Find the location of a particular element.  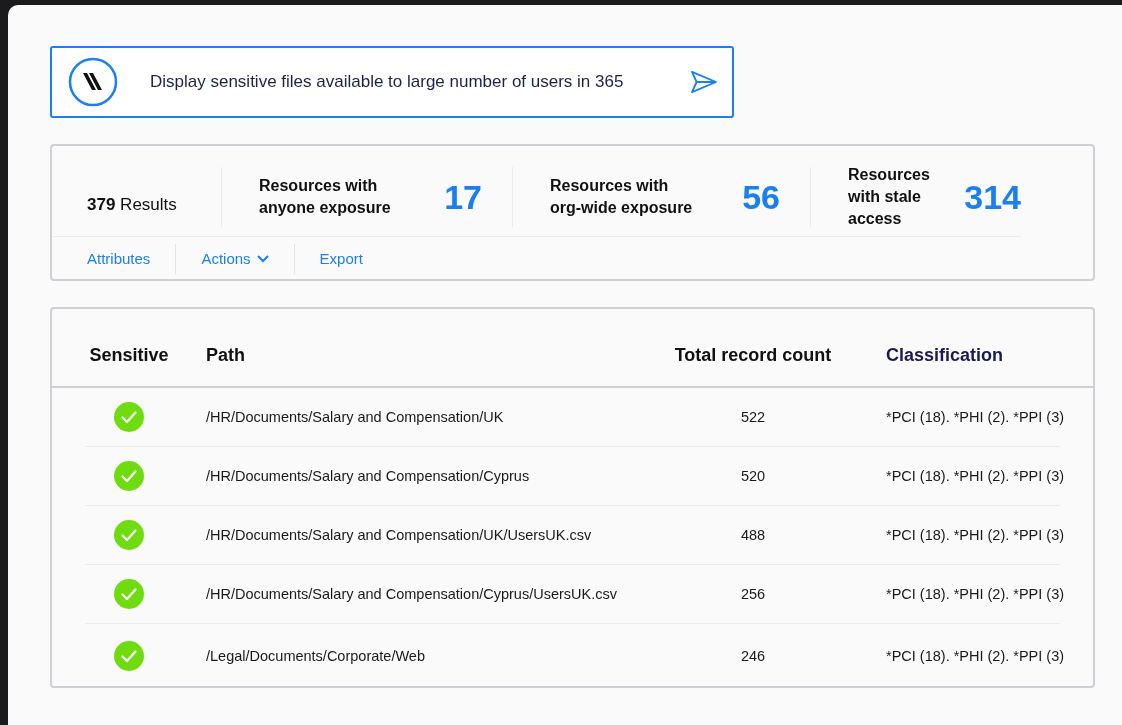

query-field: Display sensitive files available to large number of users in 365 is located at coordinates (392, 82).